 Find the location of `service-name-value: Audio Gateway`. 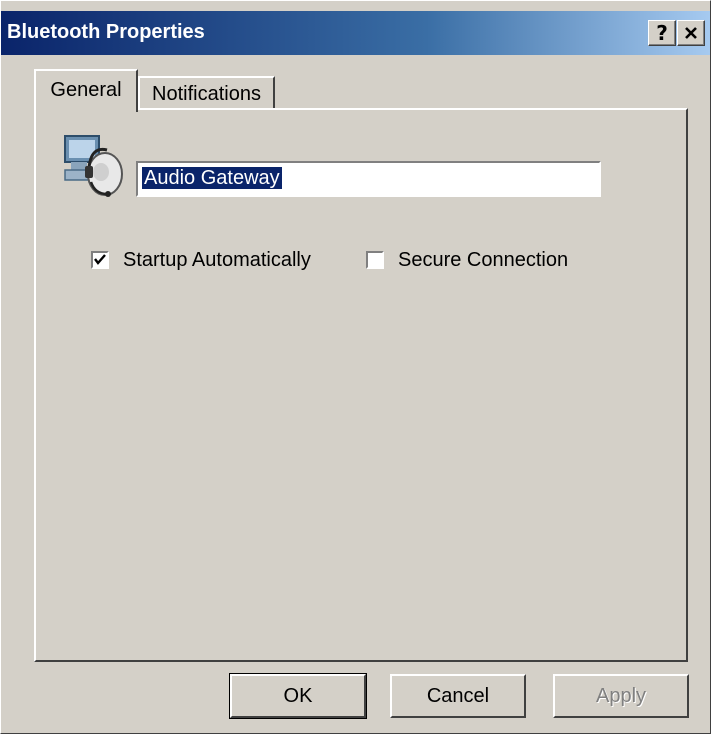

service-name-value: Audio Gateway is located at coordinates (212, 178).